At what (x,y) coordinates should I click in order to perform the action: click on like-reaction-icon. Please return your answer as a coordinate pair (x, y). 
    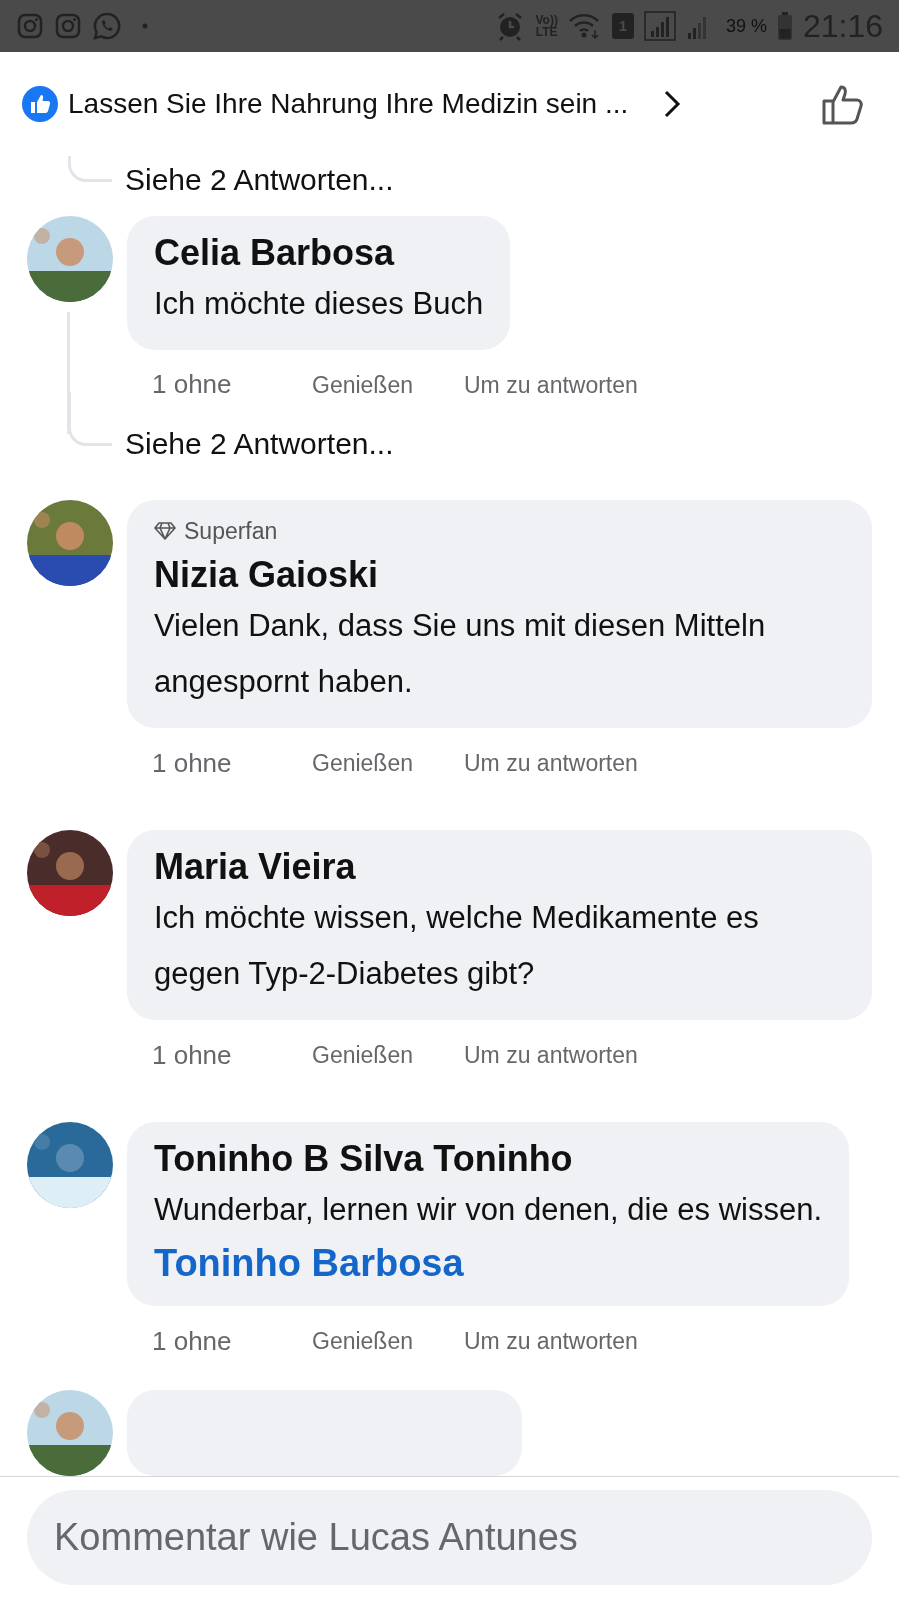
    Looking at the image, I should click on (40, 104).